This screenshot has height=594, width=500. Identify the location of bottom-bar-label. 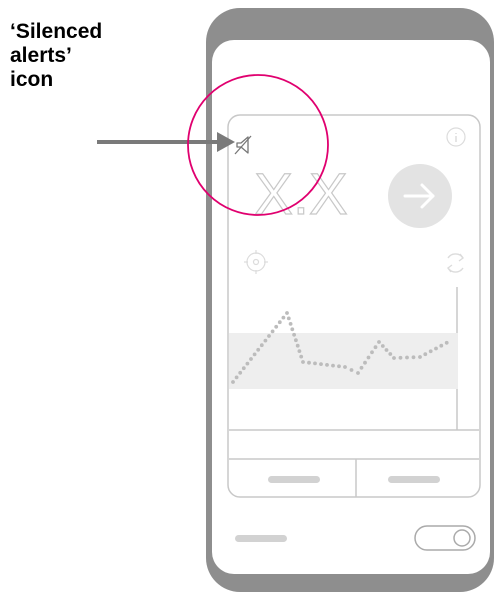
(261, 538).